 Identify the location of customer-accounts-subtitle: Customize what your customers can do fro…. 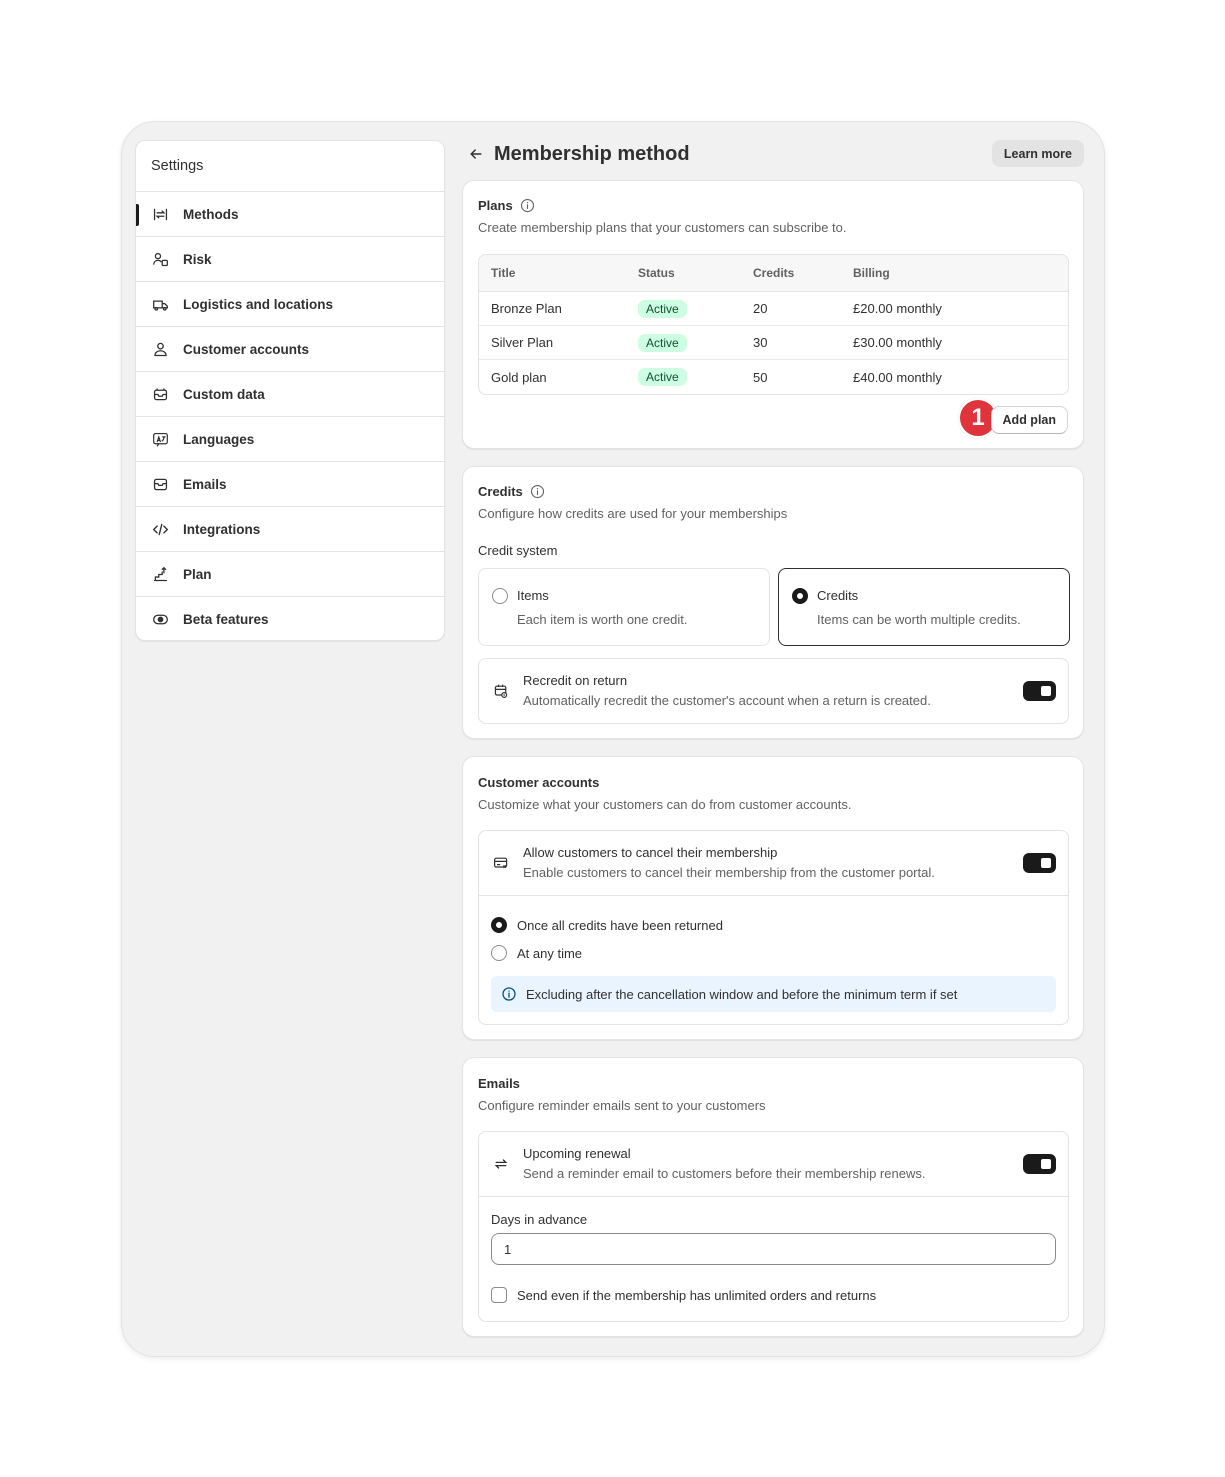
(665, 804).